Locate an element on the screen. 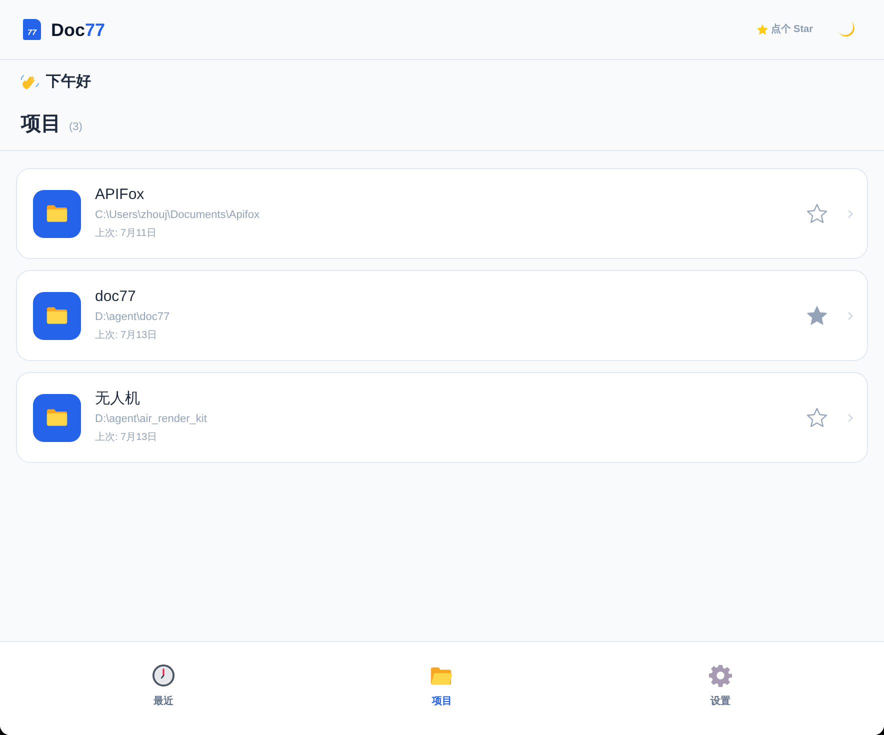 This screenshot has width=884, height=735. logo: 77 is located at coordinates (32, 29).